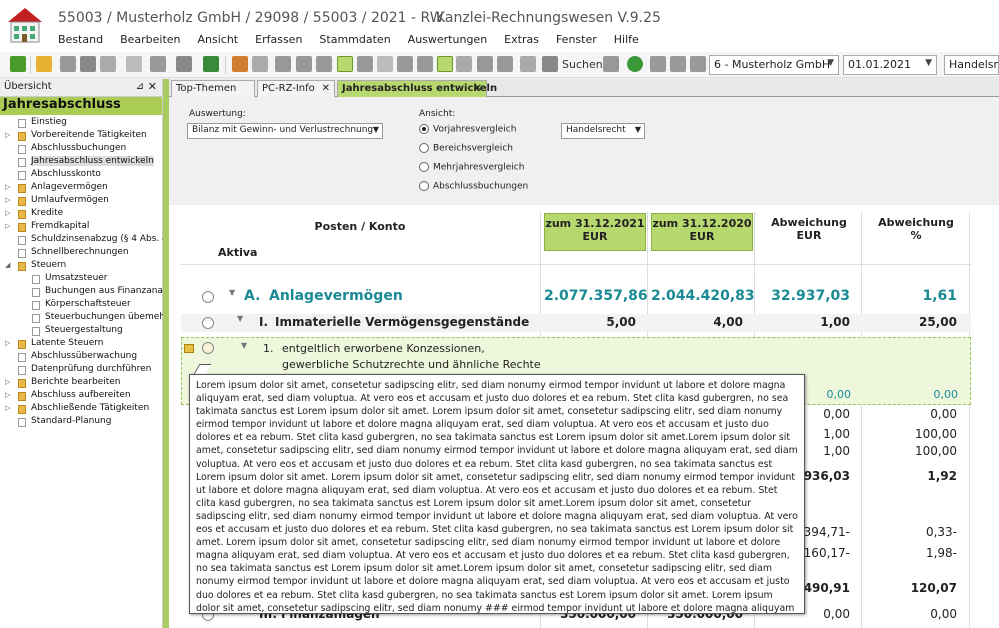 This screenshot has width=999, height=628. Describe the element at coordinates (81, 136) in the screenshot. I see `sidebar-item: ▷ Vorbereitende Tätigkeiten` at that location.